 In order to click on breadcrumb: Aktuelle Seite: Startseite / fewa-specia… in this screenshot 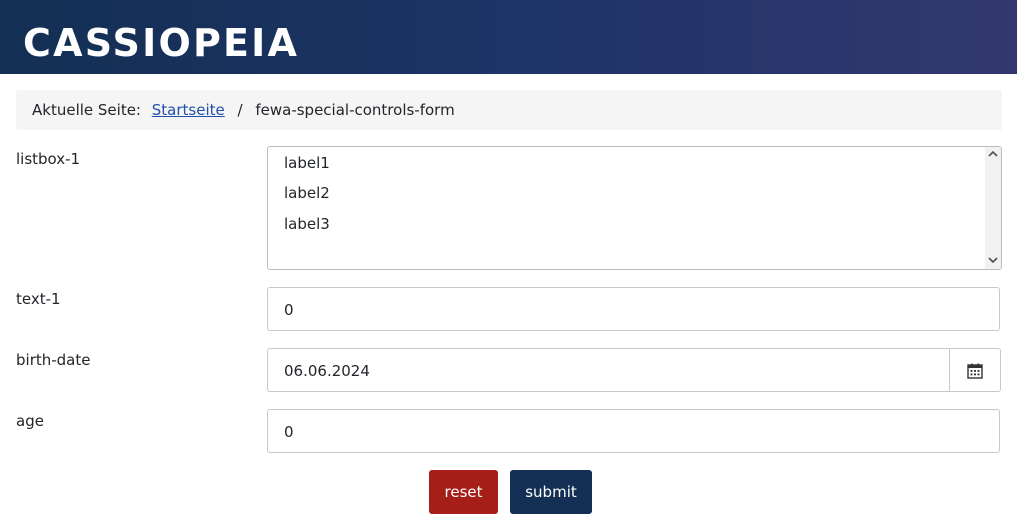, I will do `click(509, 110)`.